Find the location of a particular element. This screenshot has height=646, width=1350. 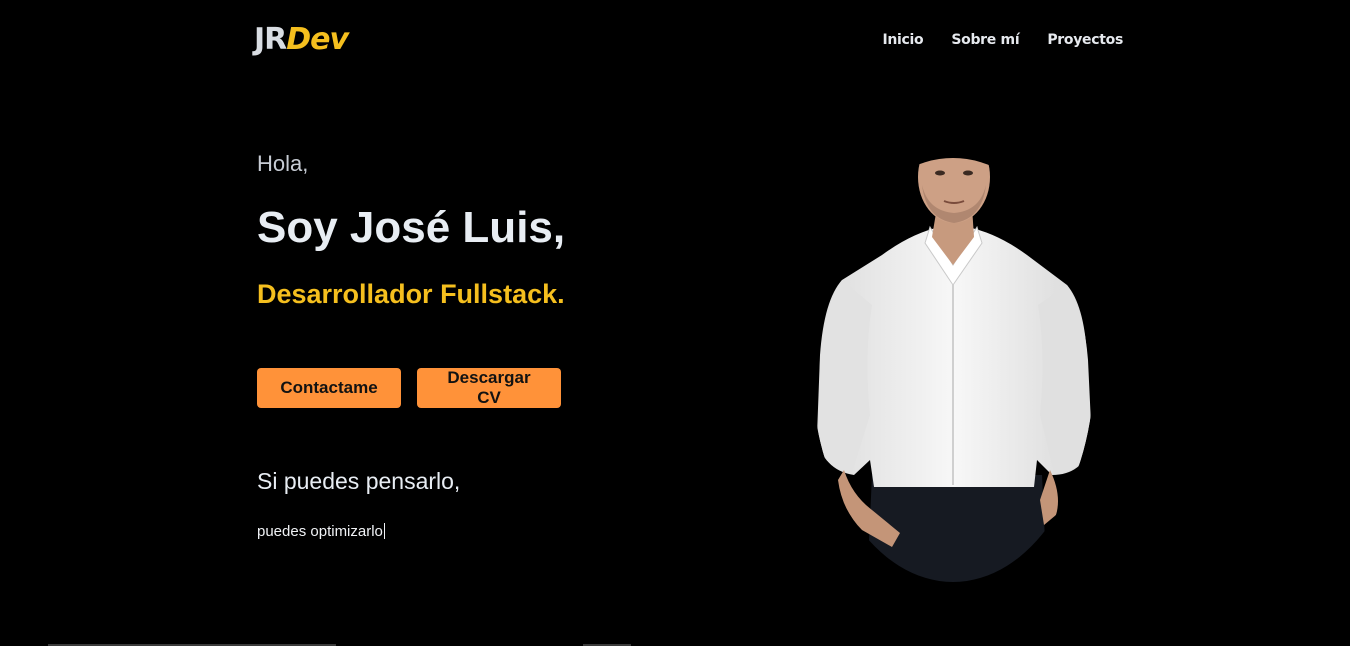

hero-name: Soy José Luis, is located at coordinates (411, 227).